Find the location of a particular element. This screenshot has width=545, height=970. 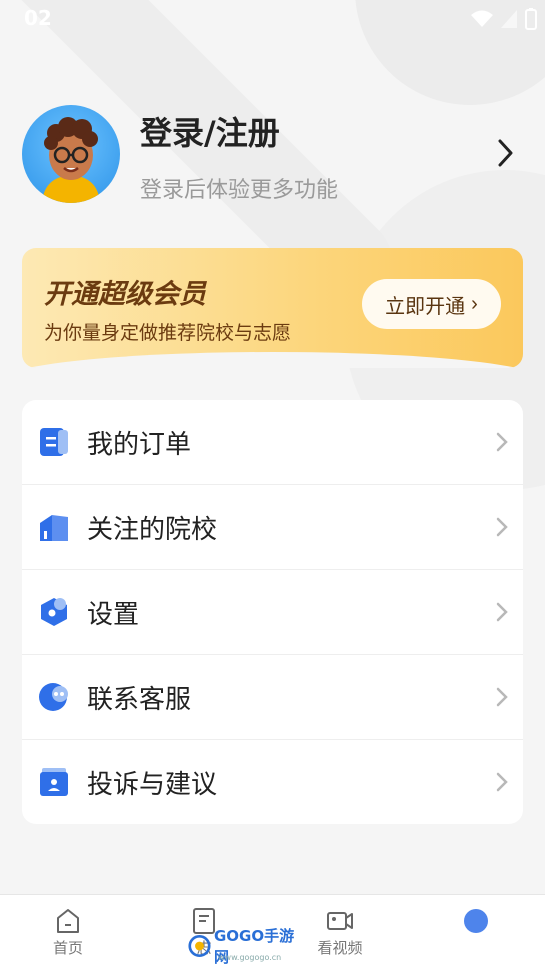

status-time: 02 is located at coordinates (38, 18).